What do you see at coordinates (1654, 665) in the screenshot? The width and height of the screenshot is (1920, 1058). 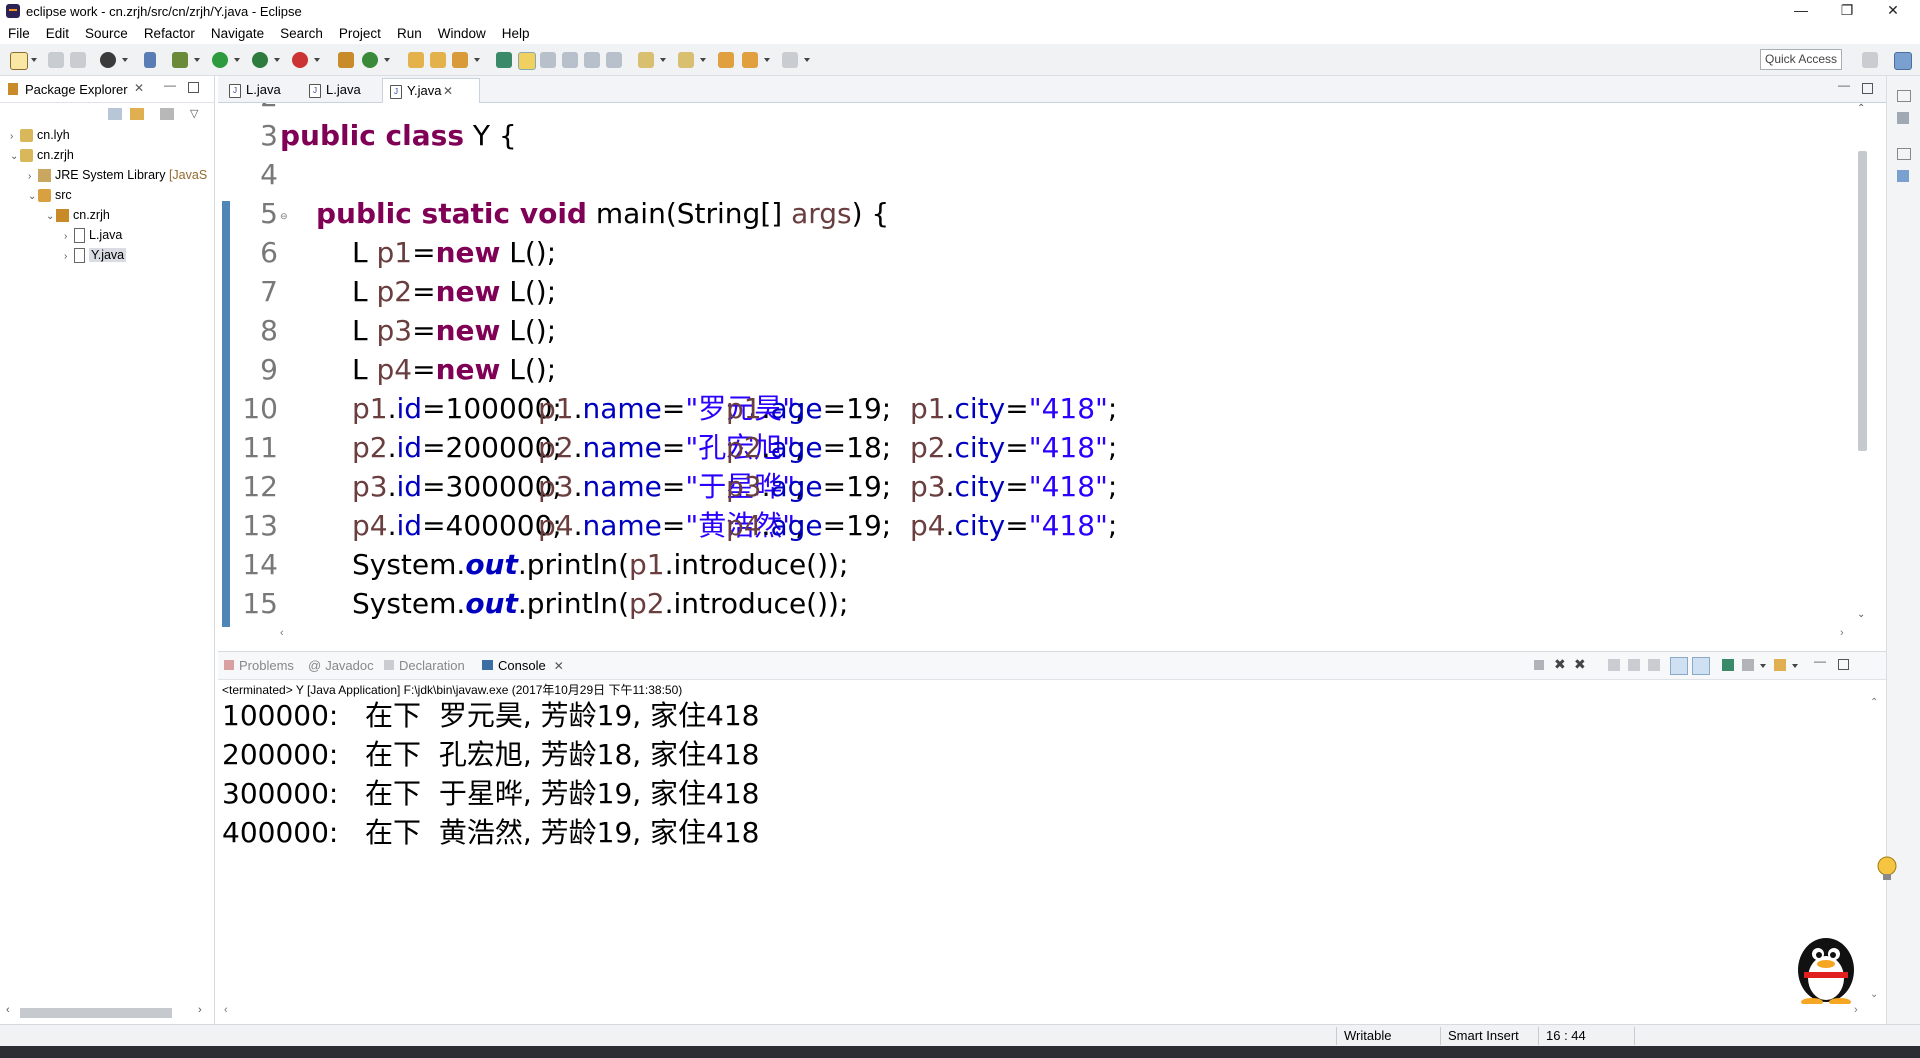 I see `word-wrap-icon` at bounding box center [1654, 665].